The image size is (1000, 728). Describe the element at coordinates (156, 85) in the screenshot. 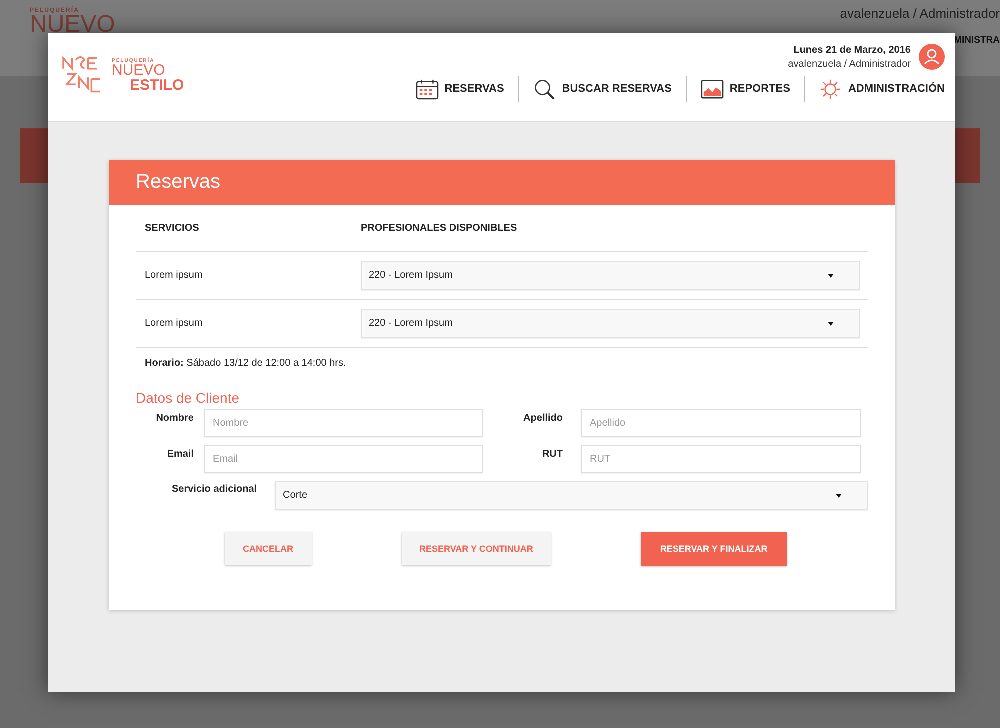

I see `brand-name: ESTILO` at that location.